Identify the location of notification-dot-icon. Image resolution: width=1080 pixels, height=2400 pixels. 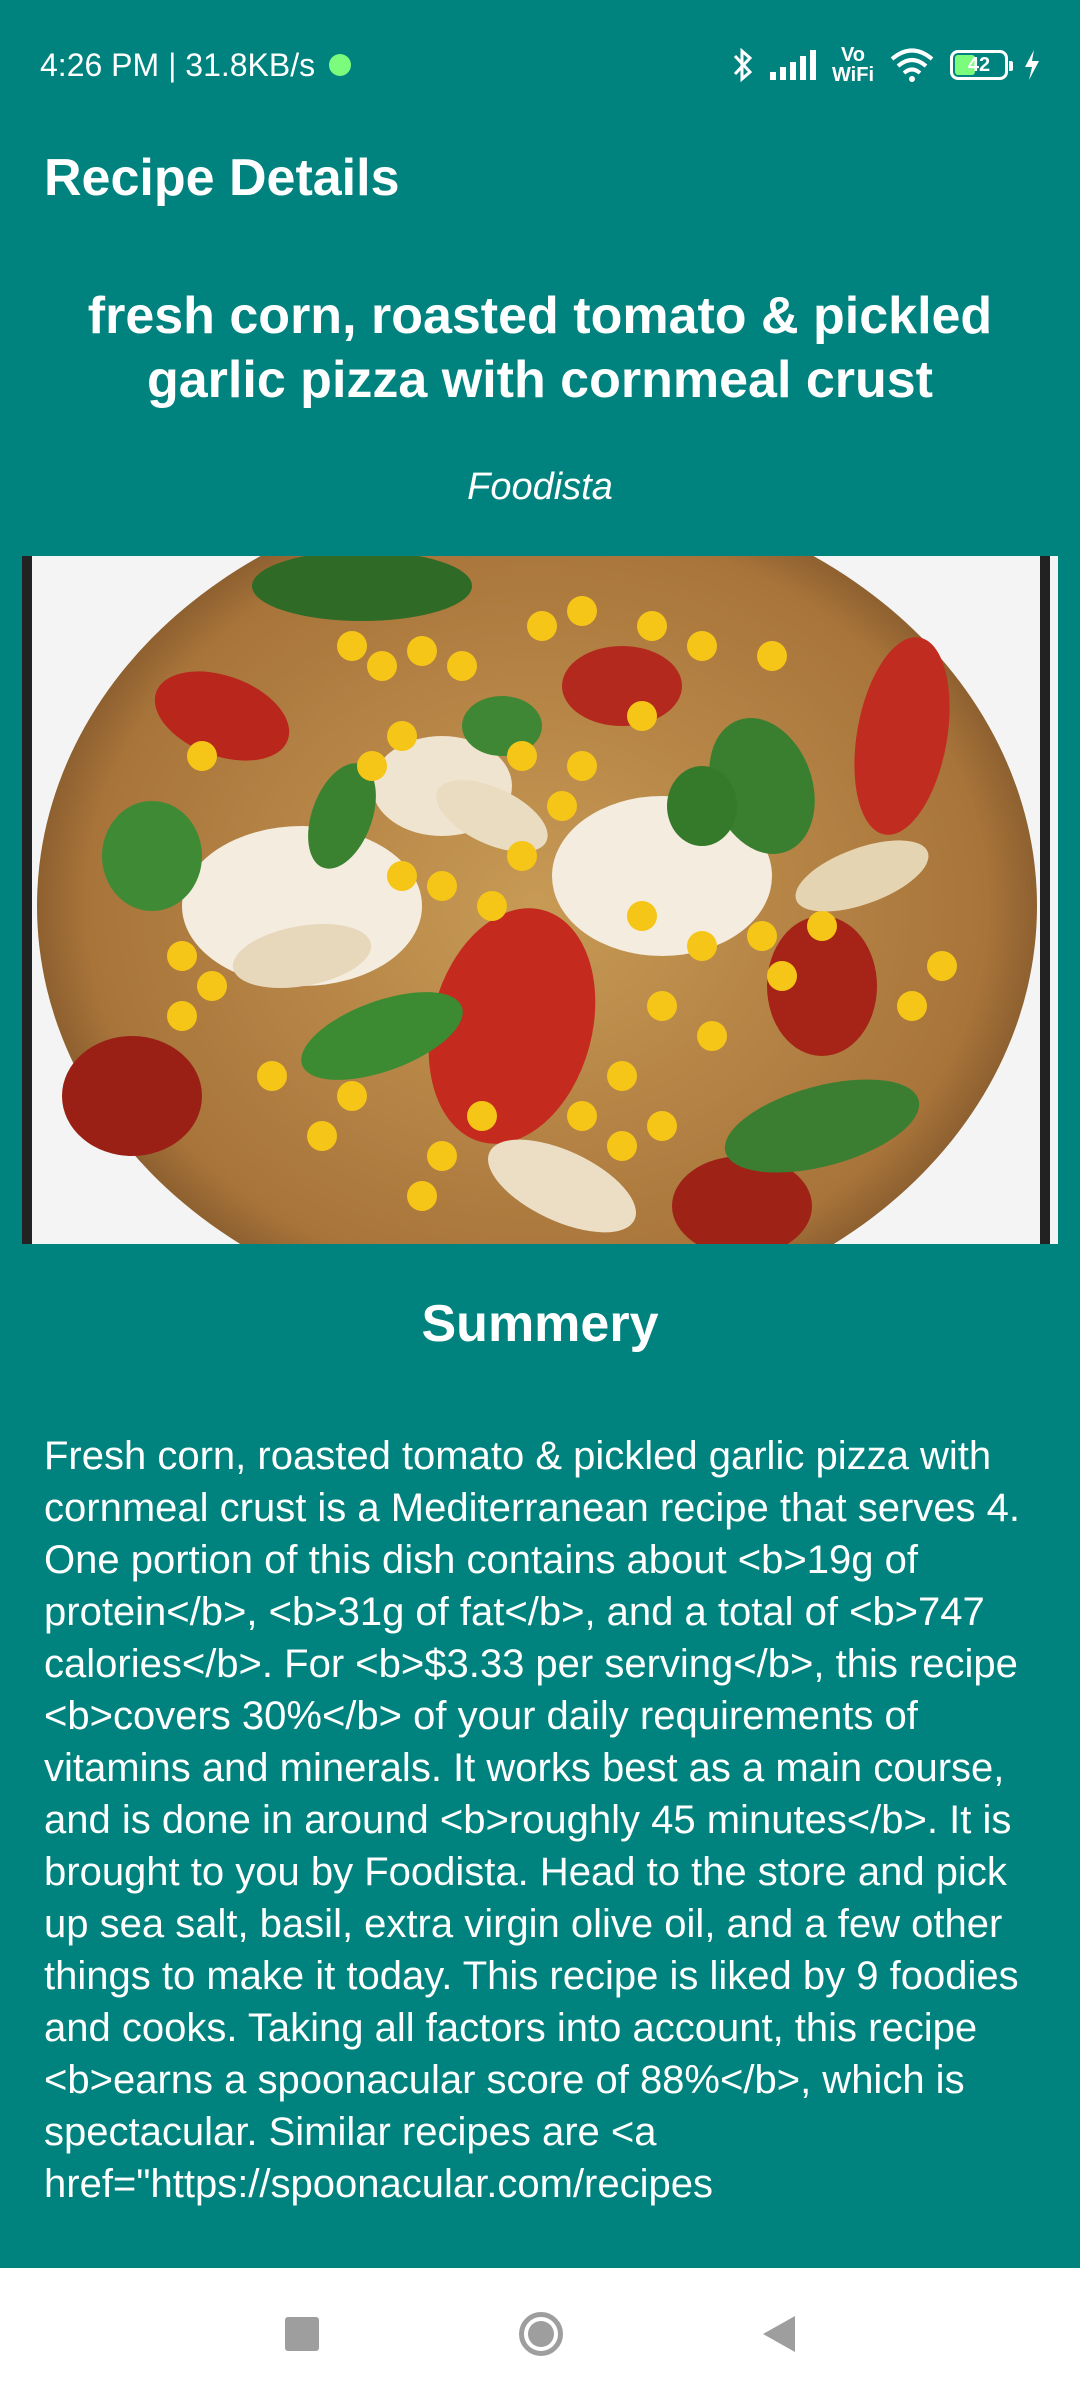
(340, 65).